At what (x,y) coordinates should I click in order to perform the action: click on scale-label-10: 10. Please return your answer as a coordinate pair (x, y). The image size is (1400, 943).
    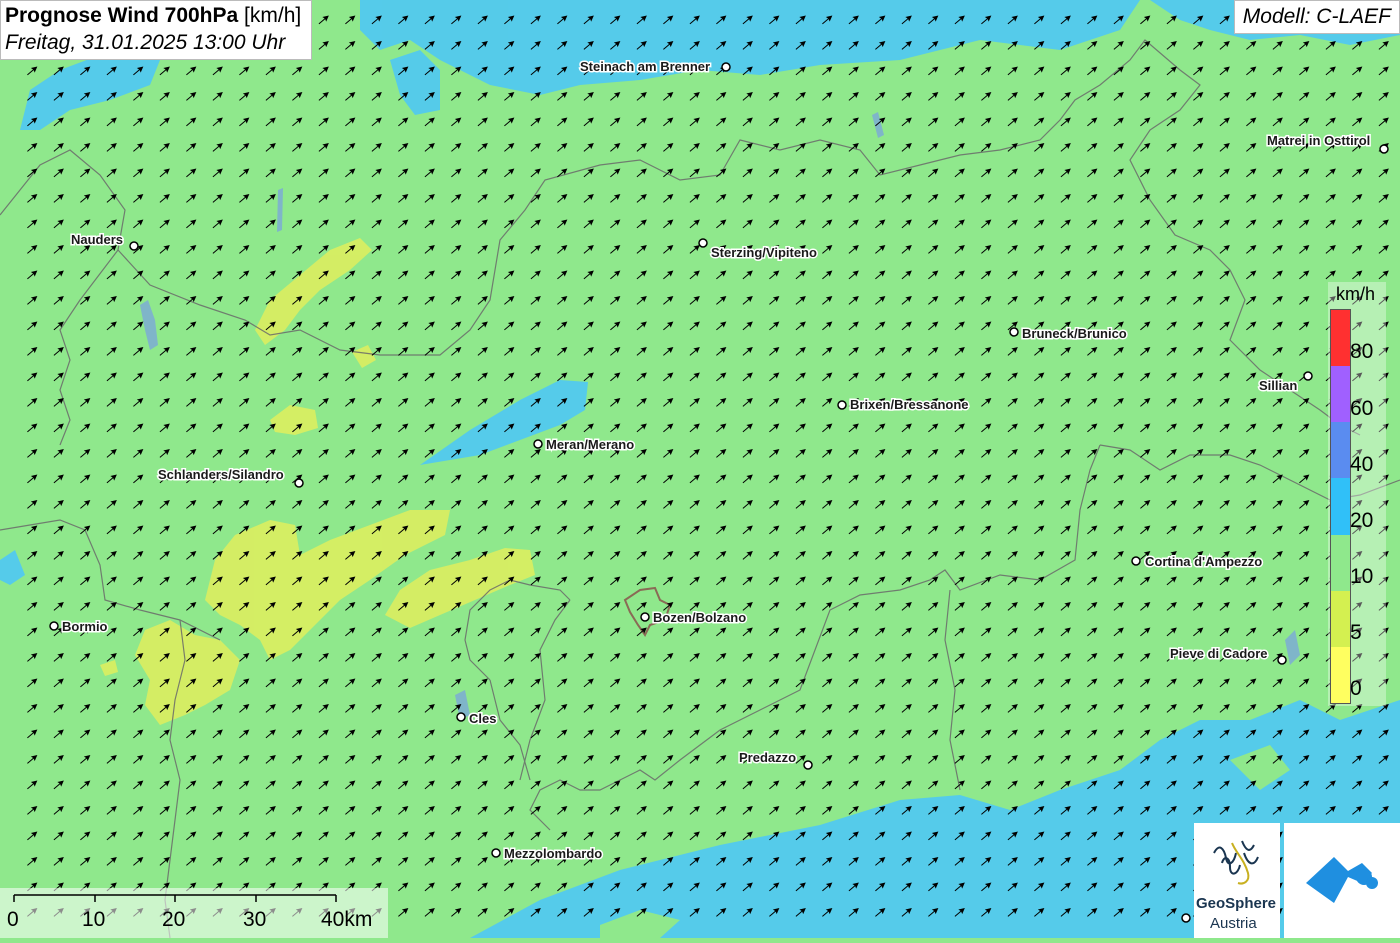
    Looking at the image, I should click on (94, 919).